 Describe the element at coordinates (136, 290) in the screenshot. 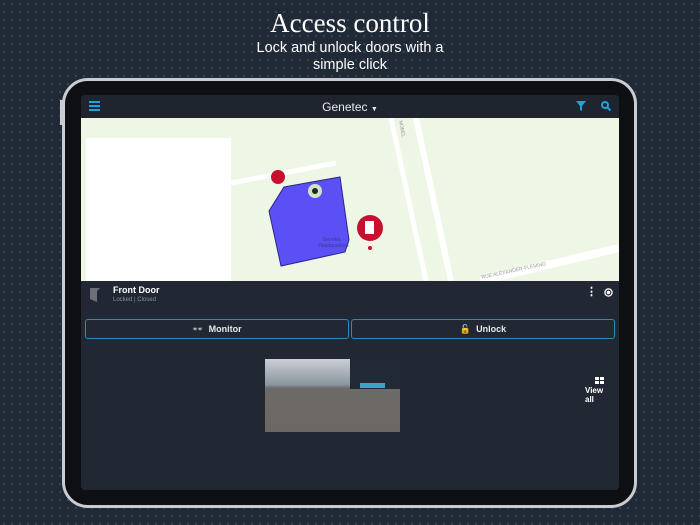

I see `door-name: Front Door` at that location.